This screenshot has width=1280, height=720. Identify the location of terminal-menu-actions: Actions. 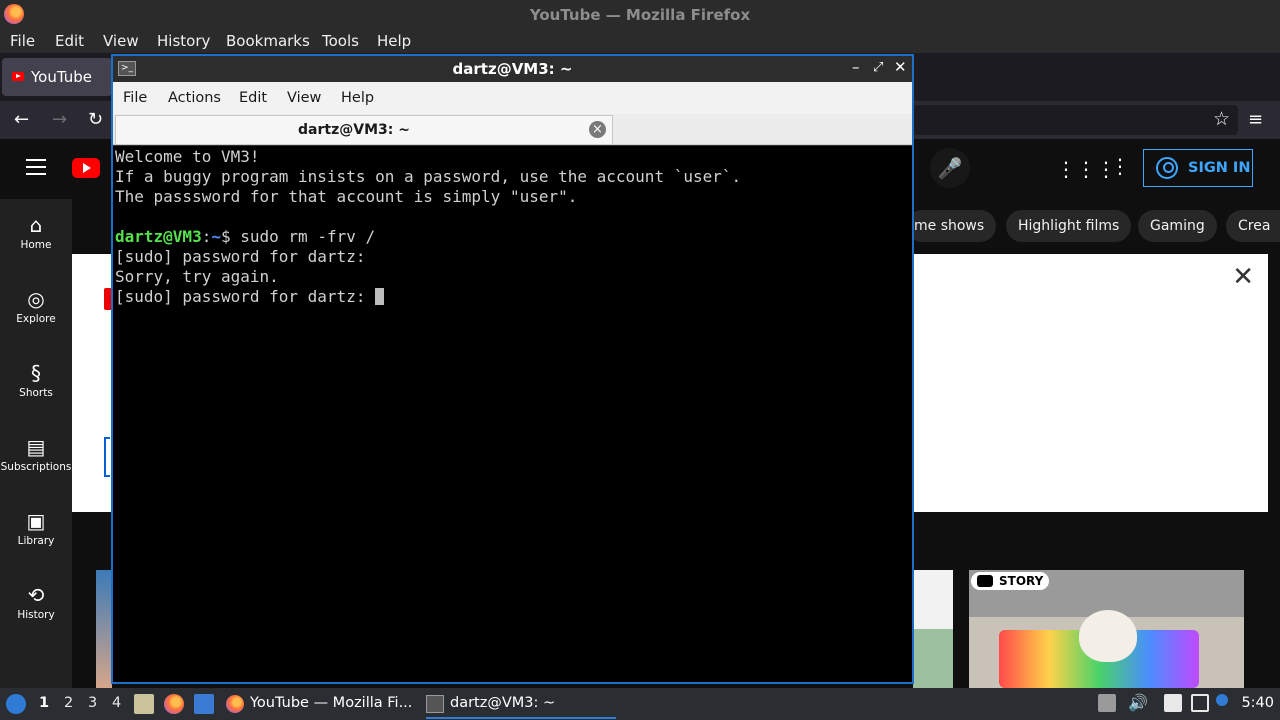
(194, 98).